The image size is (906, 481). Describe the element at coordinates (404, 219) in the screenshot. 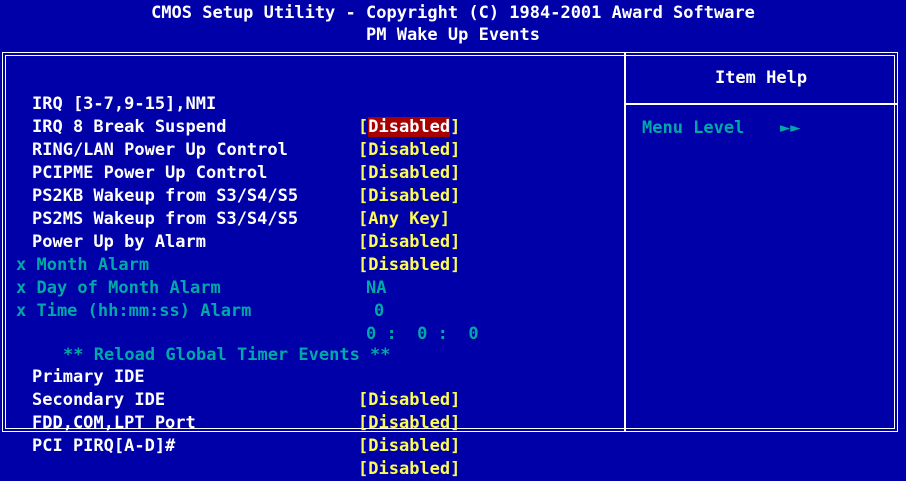

I see `setting-value: [Any Key]` at that location.